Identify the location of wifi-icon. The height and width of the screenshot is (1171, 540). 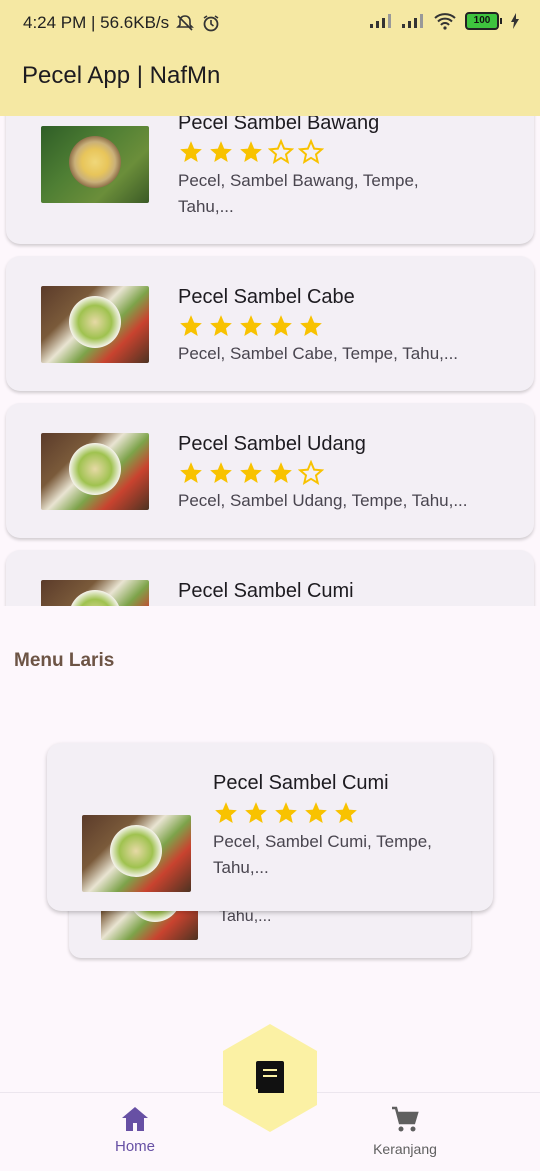
(445, 21).